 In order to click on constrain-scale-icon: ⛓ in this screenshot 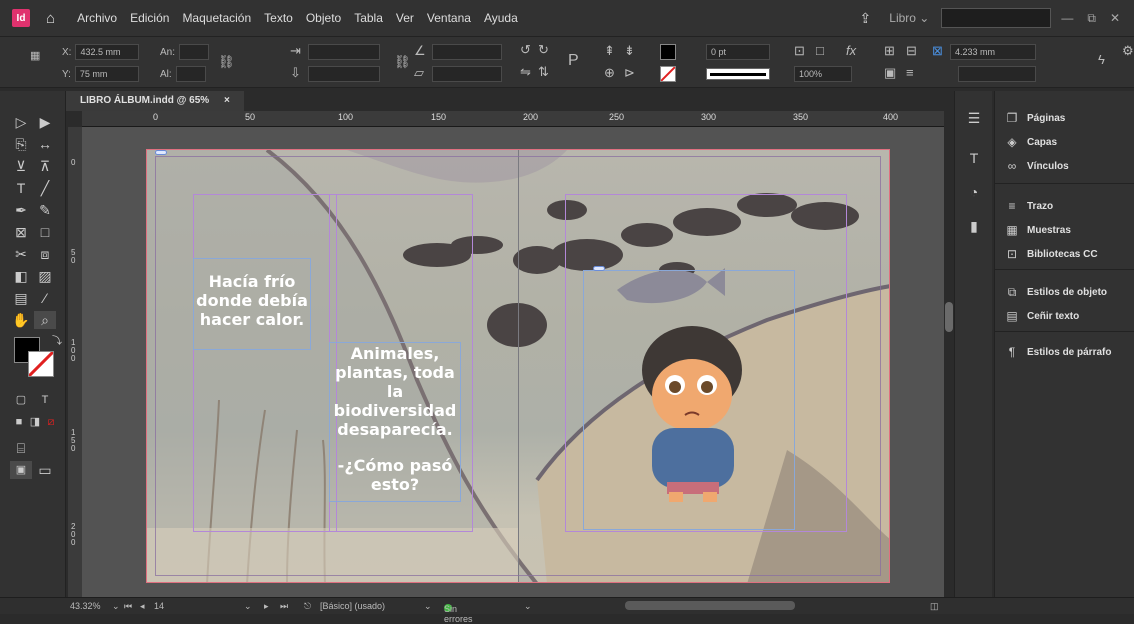, I will do `click(402, 62)`.